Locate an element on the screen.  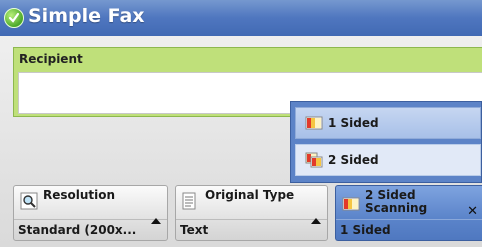
option-label: 2 Sided is located at coordinates (353, 160).